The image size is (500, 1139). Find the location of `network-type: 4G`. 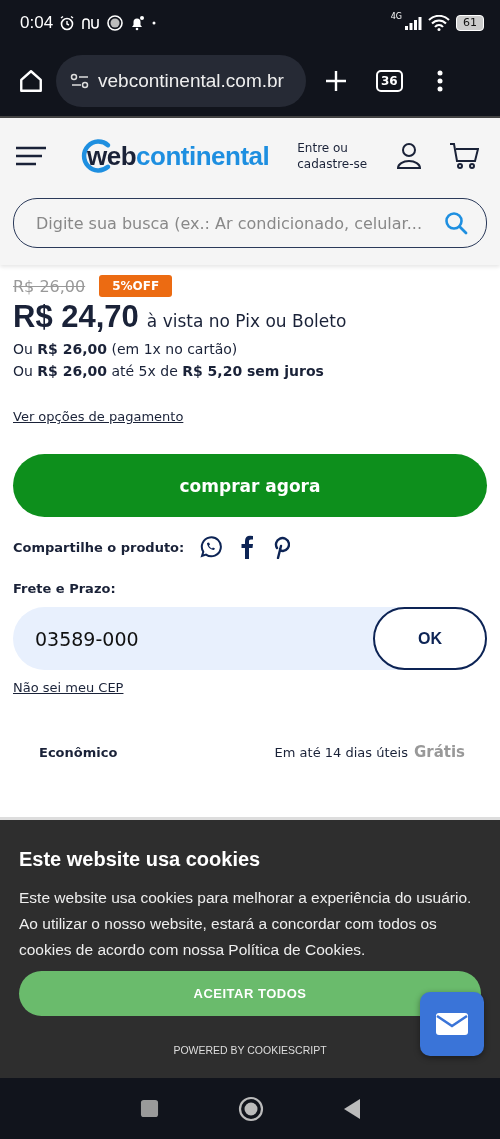

network-type: 4G is located at coordinates (396, 16).